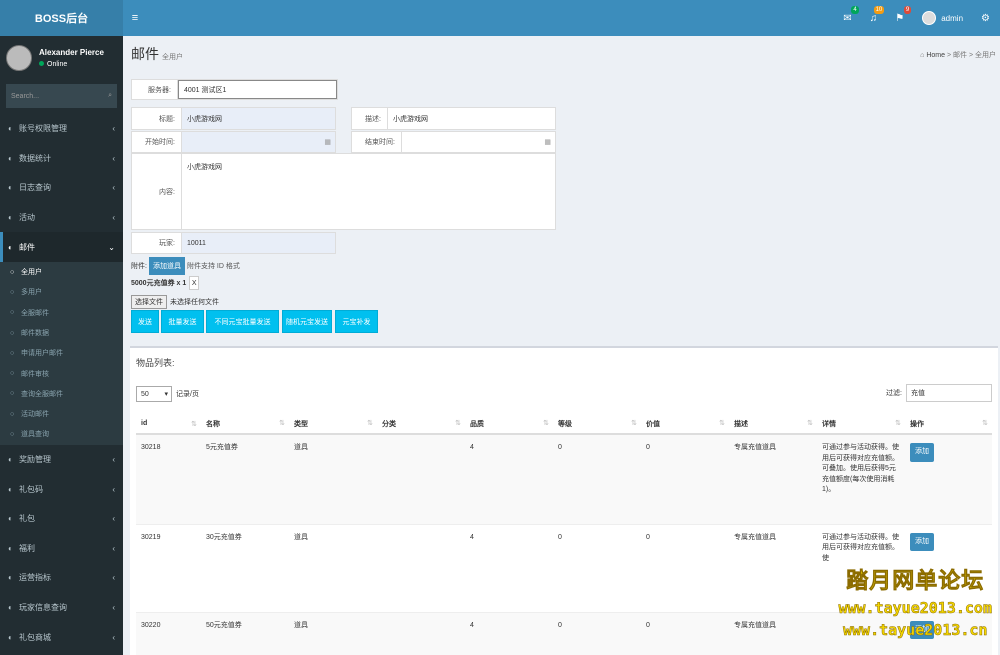  Describe the element at coordinates (113, 218) in the screenshot. I see `chevron-left-icon: ‹` at that location.